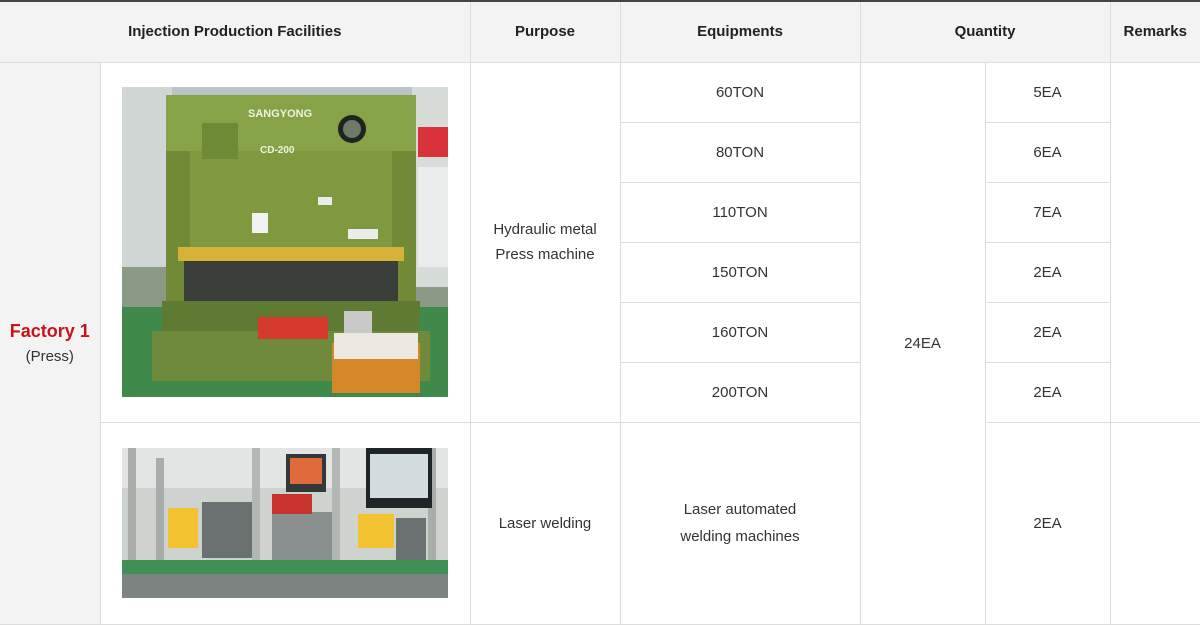  Describe the element at coordinates (740, 392) in the screenshot. I see `equipment-cell: 200TON` at that location.